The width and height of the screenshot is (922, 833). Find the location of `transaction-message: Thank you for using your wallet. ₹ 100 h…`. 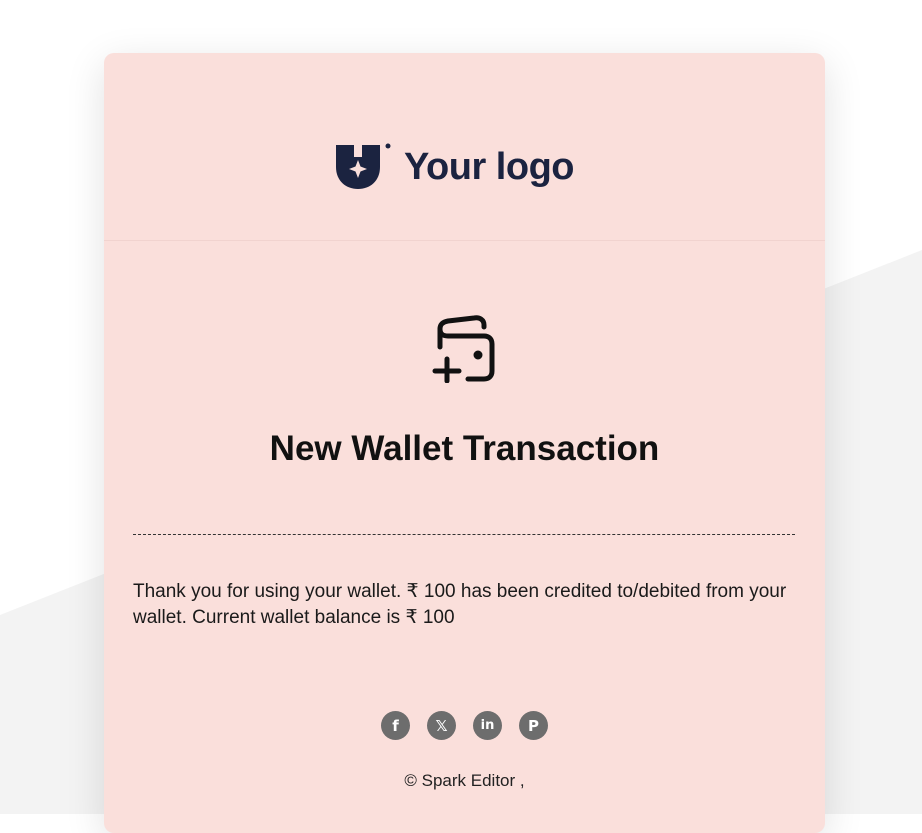

transaction-message: Thank you for using your wallet. ₹ 100 h… is located at coordinates (460, 604).